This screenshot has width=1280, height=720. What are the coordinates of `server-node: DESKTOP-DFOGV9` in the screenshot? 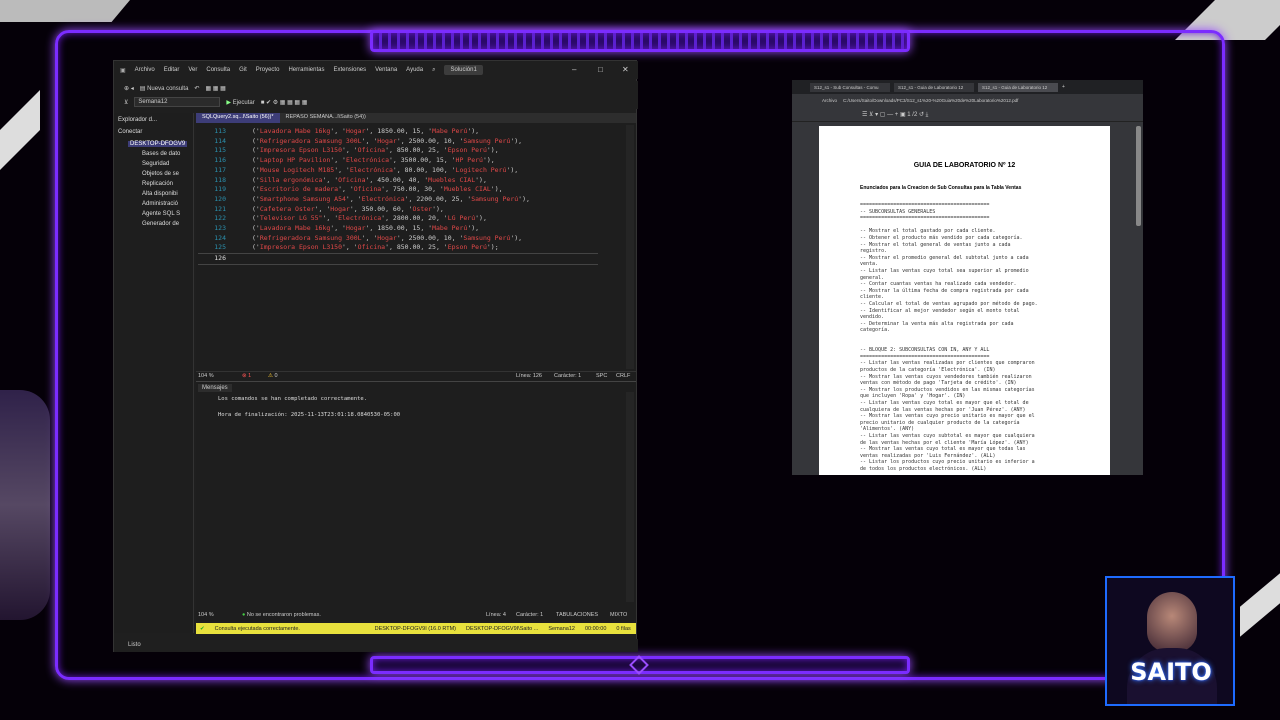 It's located at (158, 144).